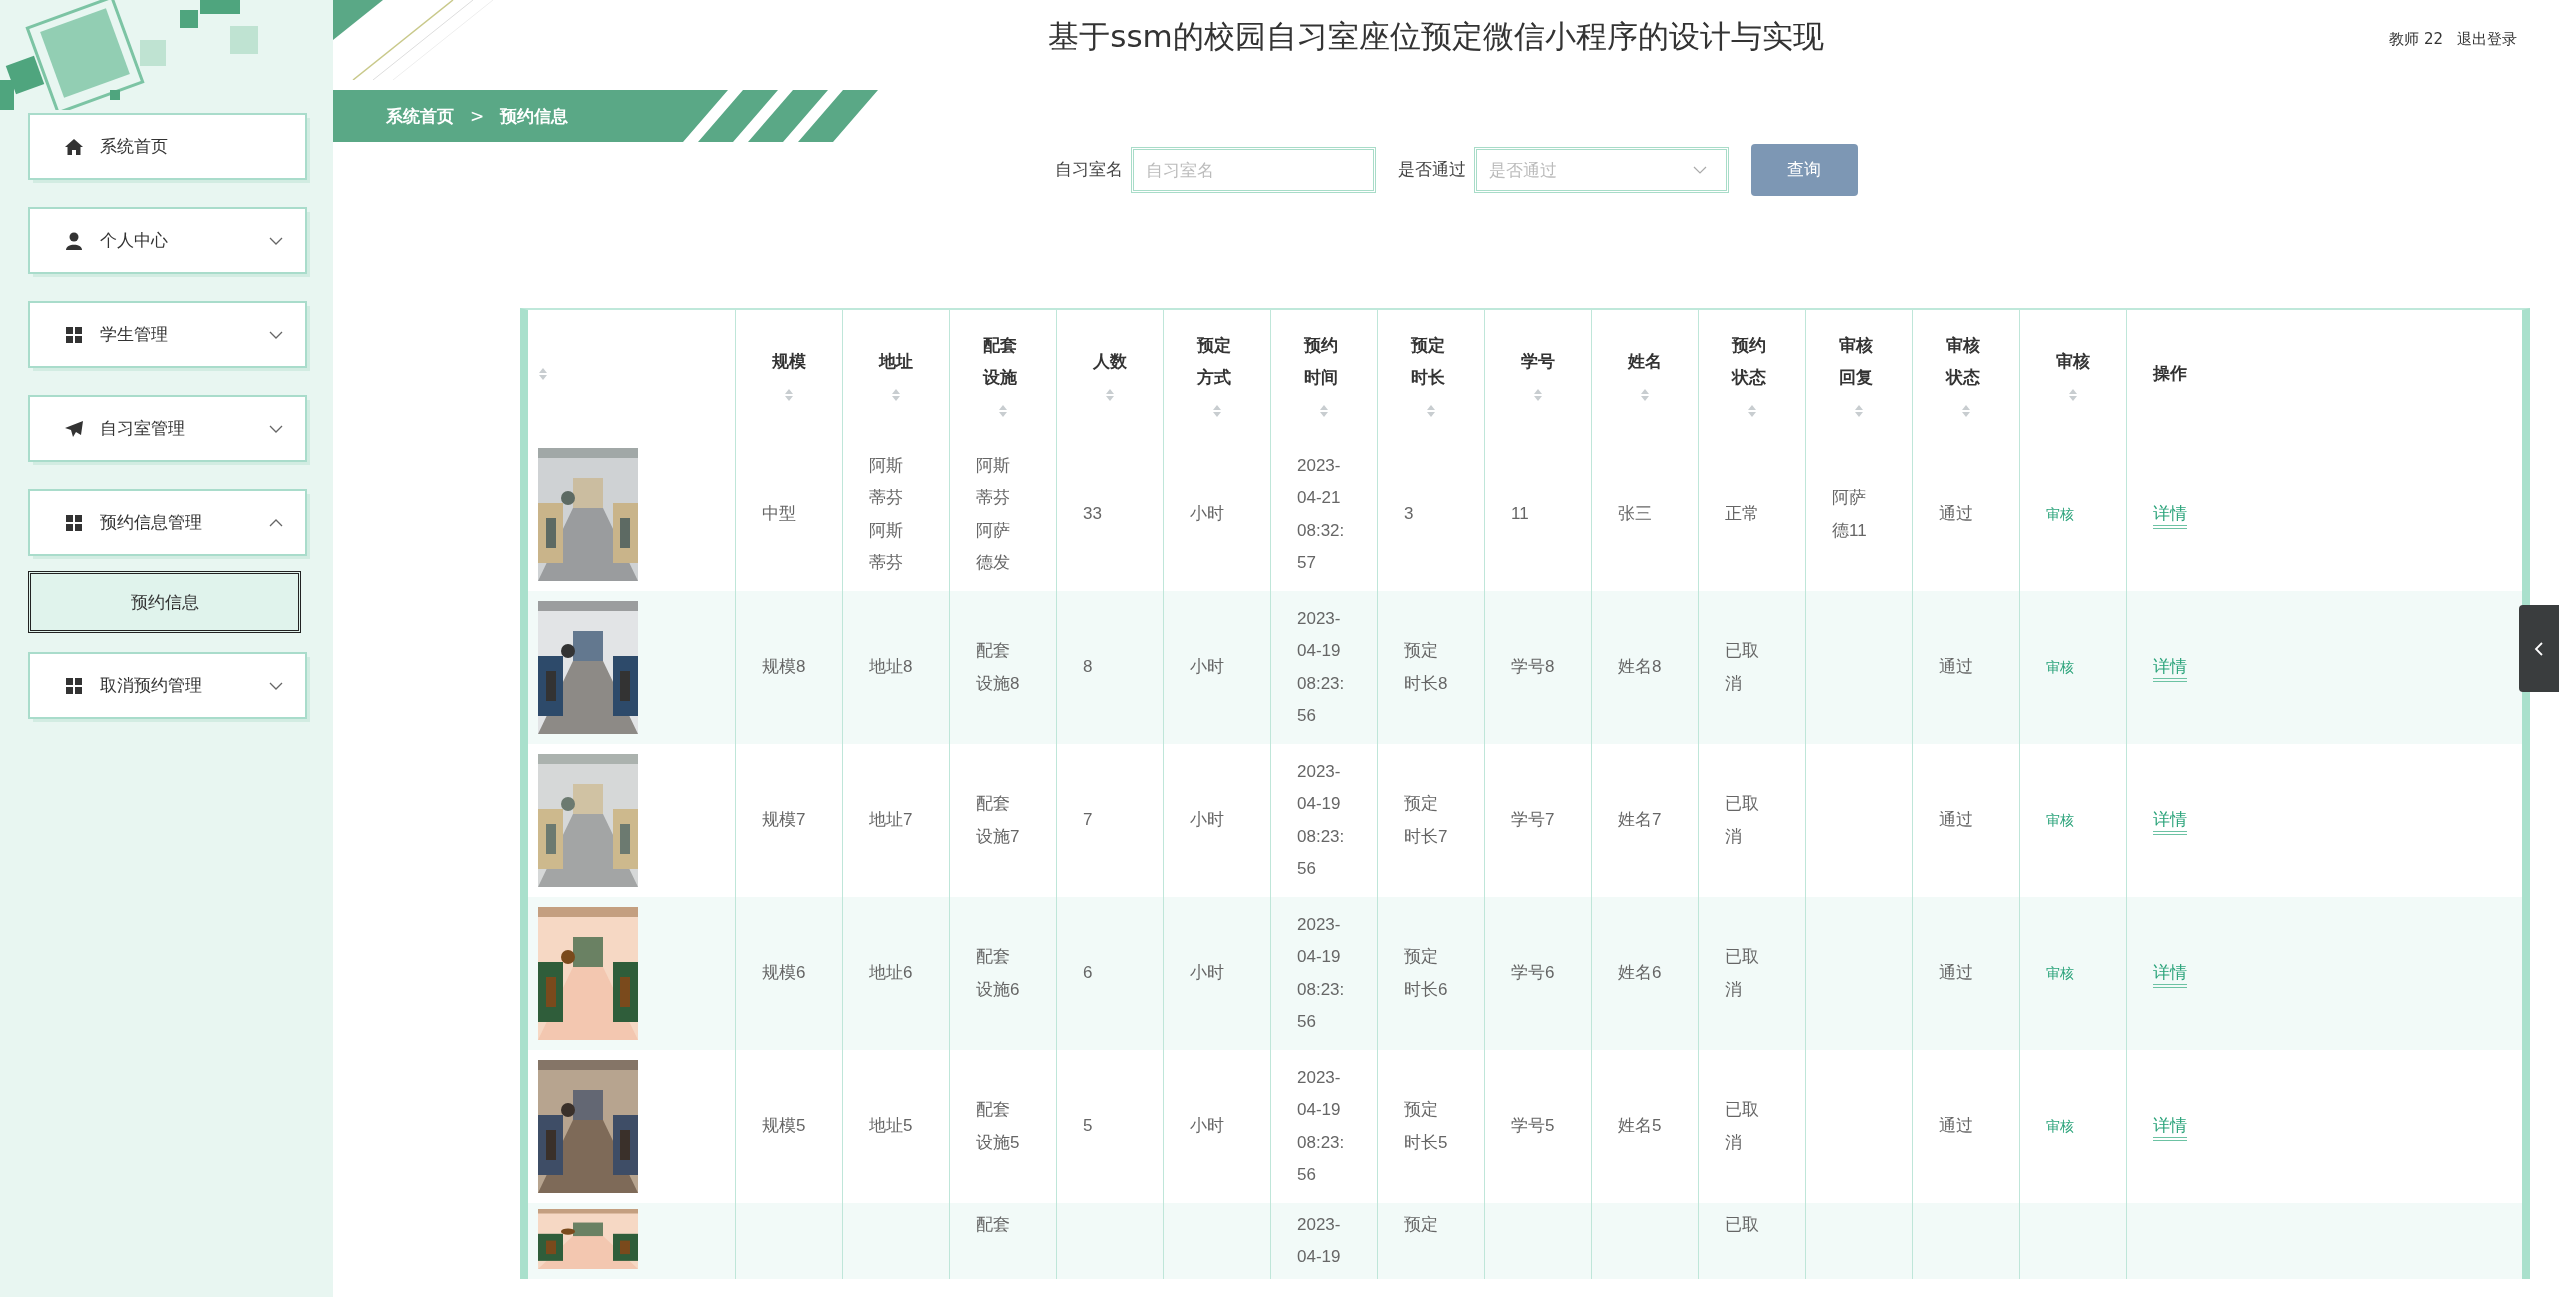  I want to click on table-cell-text: 正常, so click(1742, 514).